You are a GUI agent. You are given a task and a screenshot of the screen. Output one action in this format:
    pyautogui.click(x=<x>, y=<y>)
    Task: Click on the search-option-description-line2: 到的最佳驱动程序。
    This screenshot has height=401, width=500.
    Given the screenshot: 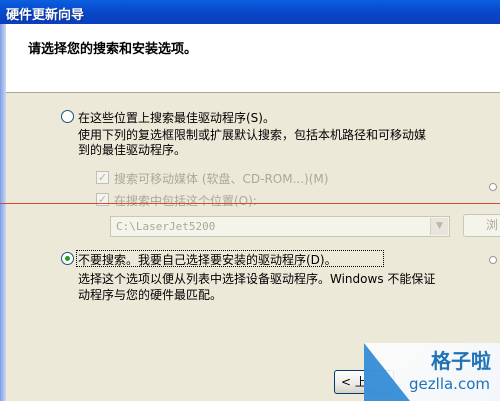 What is the action you would take?
    pyautogui.click(x=132, y=150)
    